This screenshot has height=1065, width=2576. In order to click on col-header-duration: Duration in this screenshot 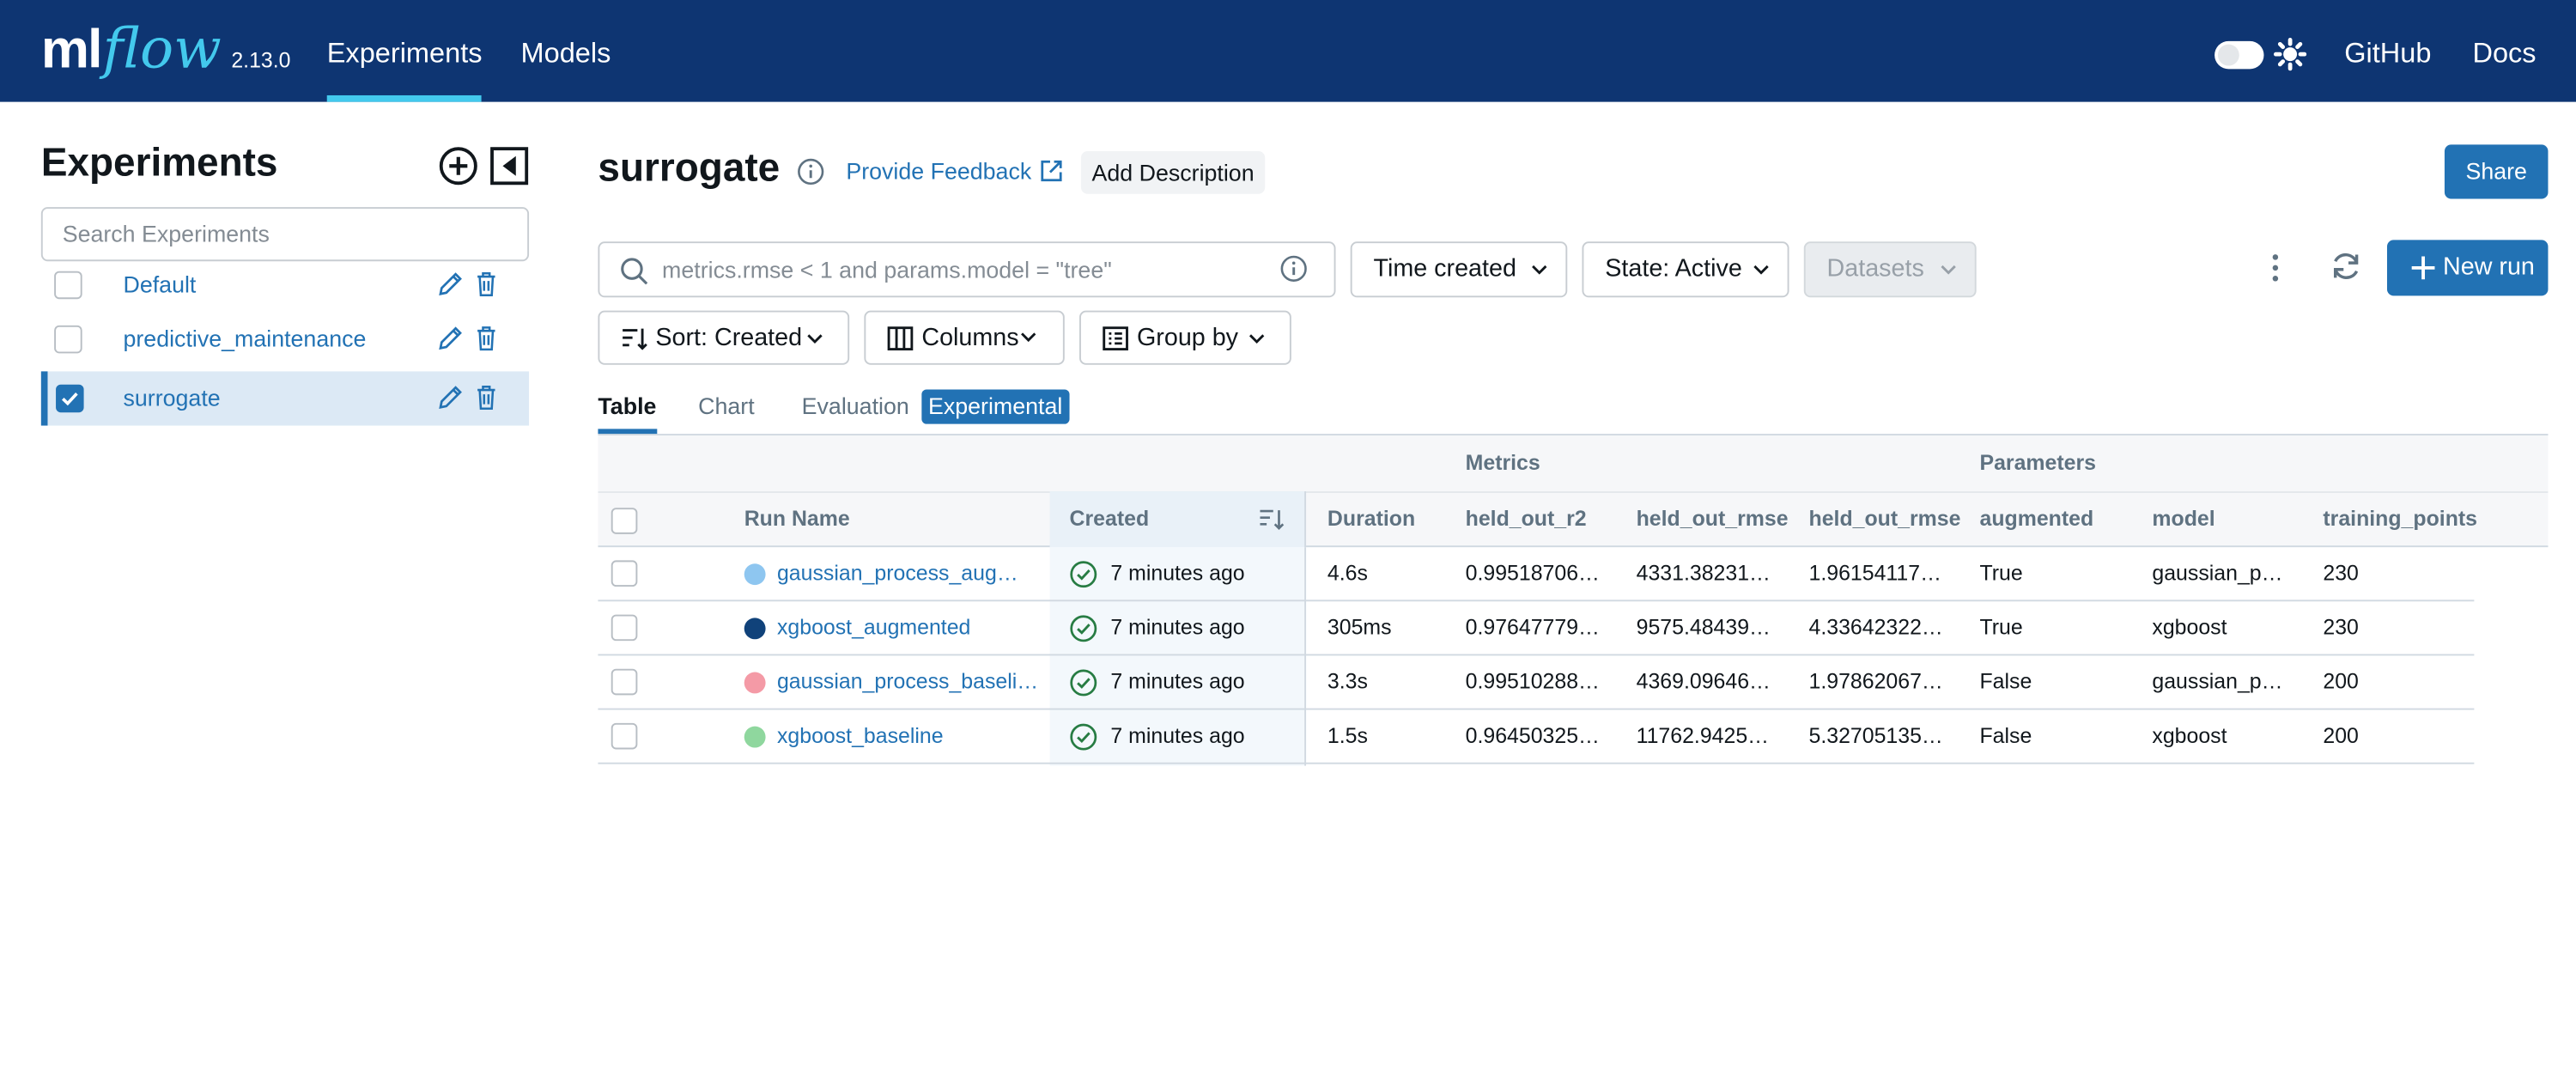, I will do `click(1371, 518)`.